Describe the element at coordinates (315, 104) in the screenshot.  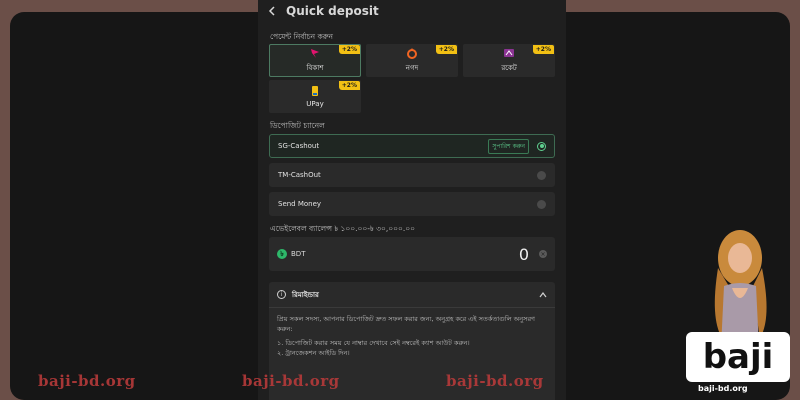
I see `payment-option-label: UPay` at that location.